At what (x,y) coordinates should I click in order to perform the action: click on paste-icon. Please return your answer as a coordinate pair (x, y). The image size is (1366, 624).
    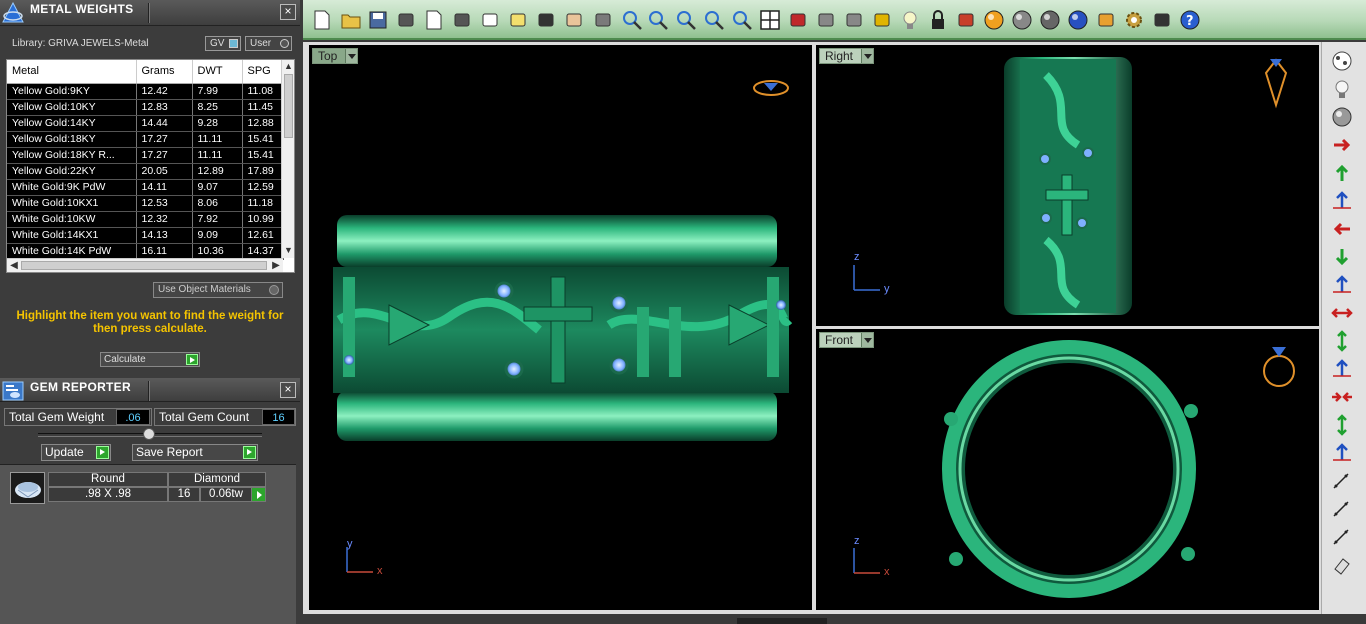
    Looking at the image, I should click on (518, 20).